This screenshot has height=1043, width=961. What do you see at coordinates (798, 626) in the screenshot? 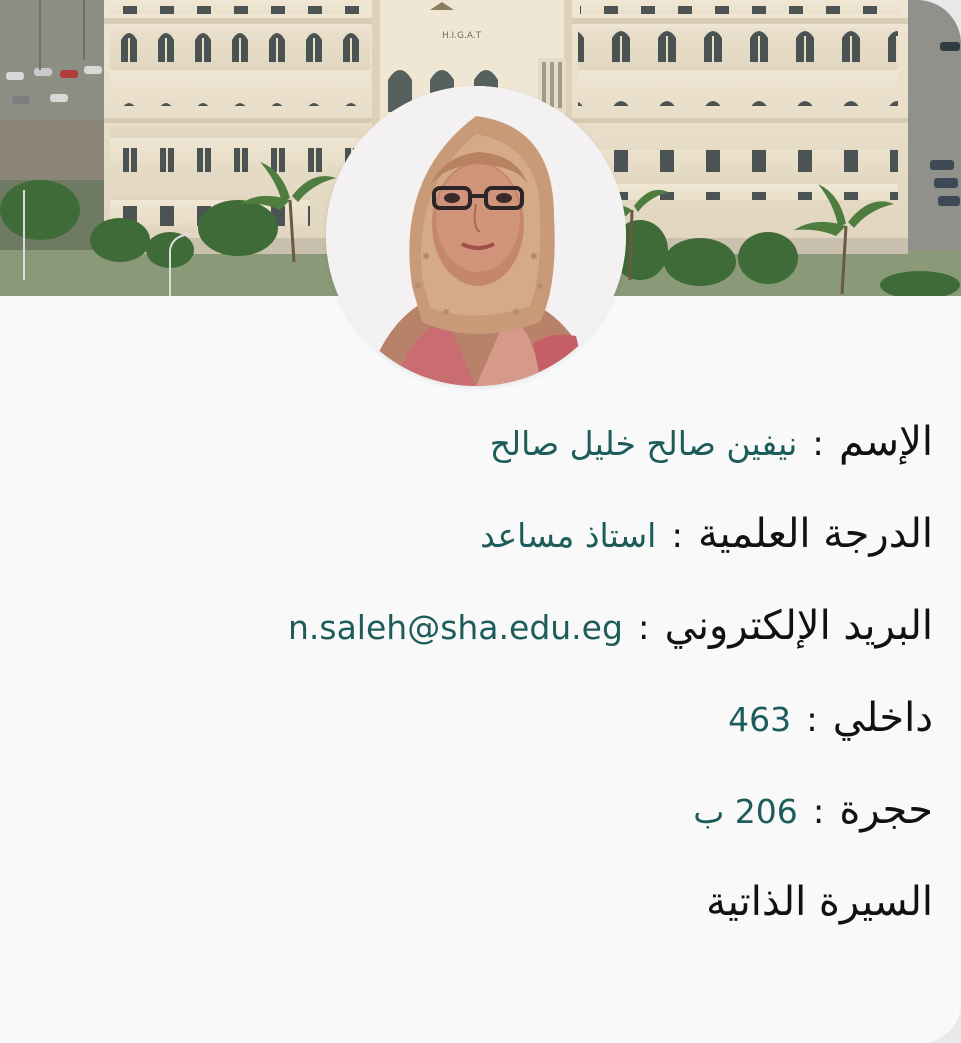
I see `email-label: البريد الإلكتروني` at bounding box center [798, 626].